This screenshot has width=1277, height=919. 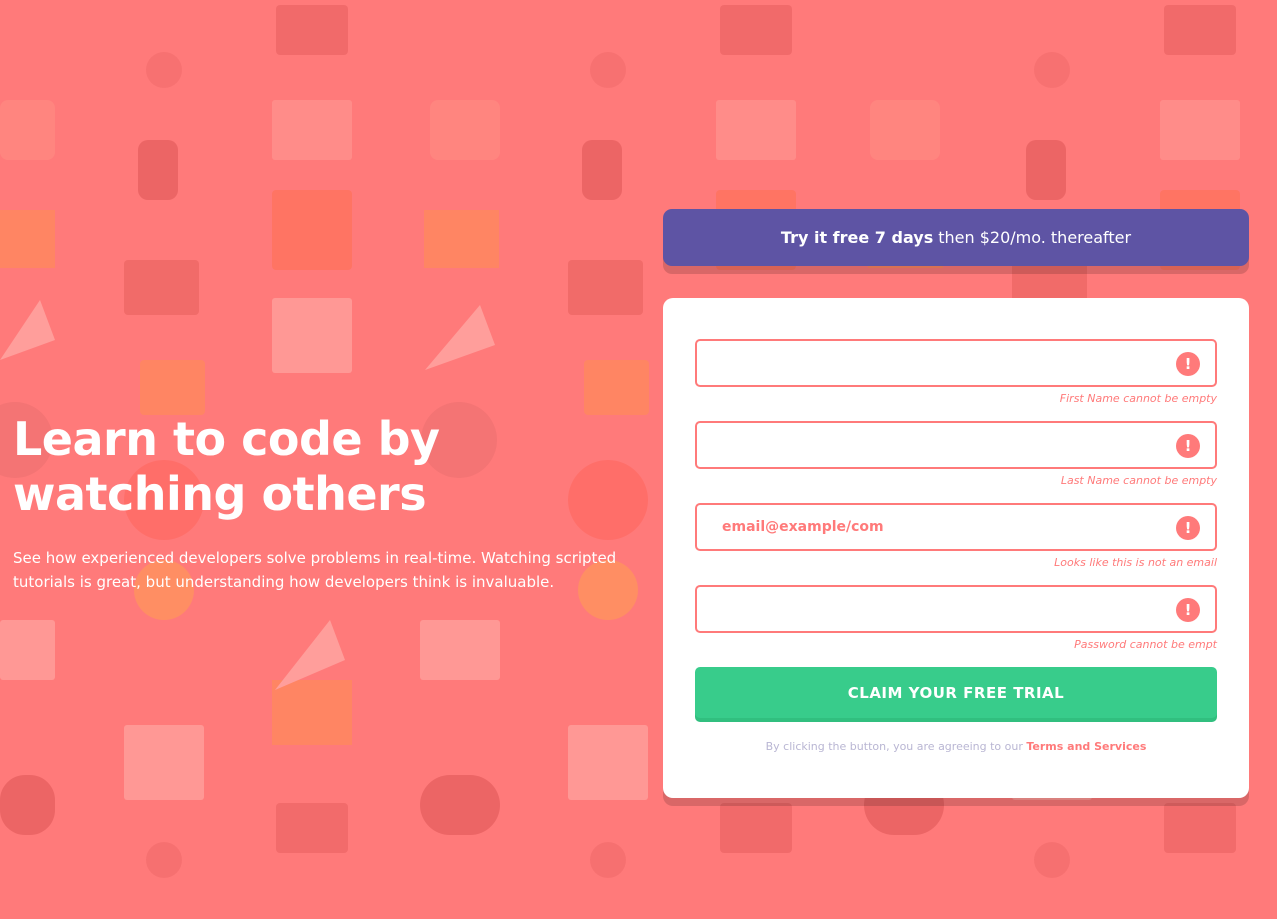 I want to click on hero-title-line1: Learn to code by, so click(x=226, y=439).